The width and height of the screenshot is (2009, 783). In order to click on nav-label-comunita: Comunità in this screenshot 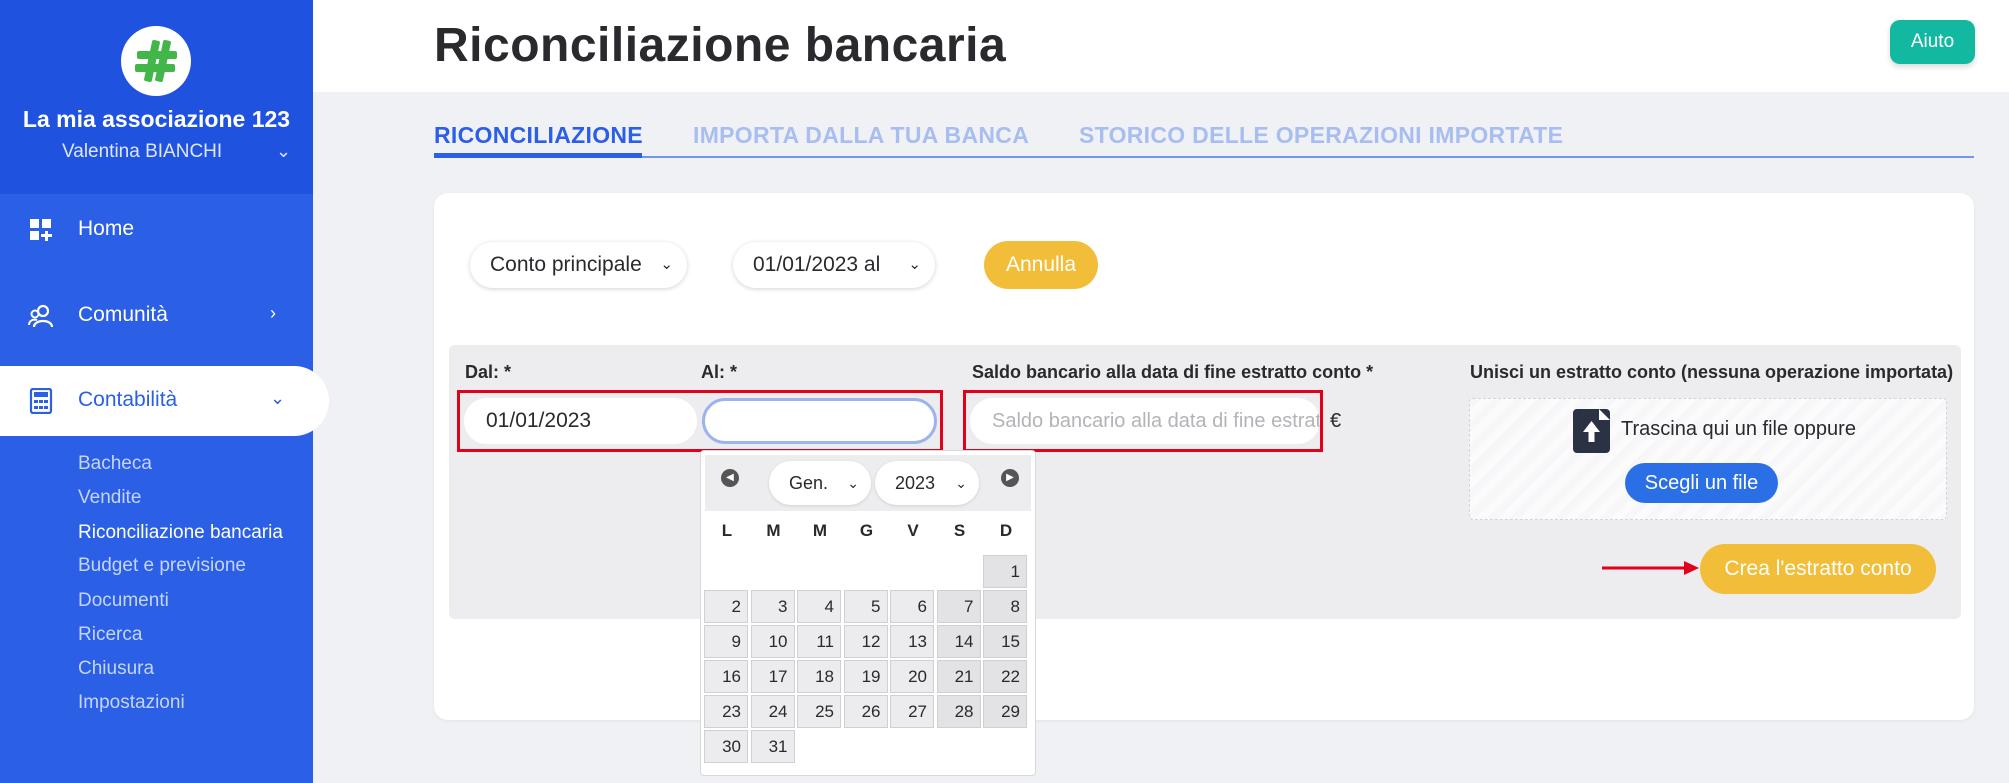, I will do `click(123, 314)`.